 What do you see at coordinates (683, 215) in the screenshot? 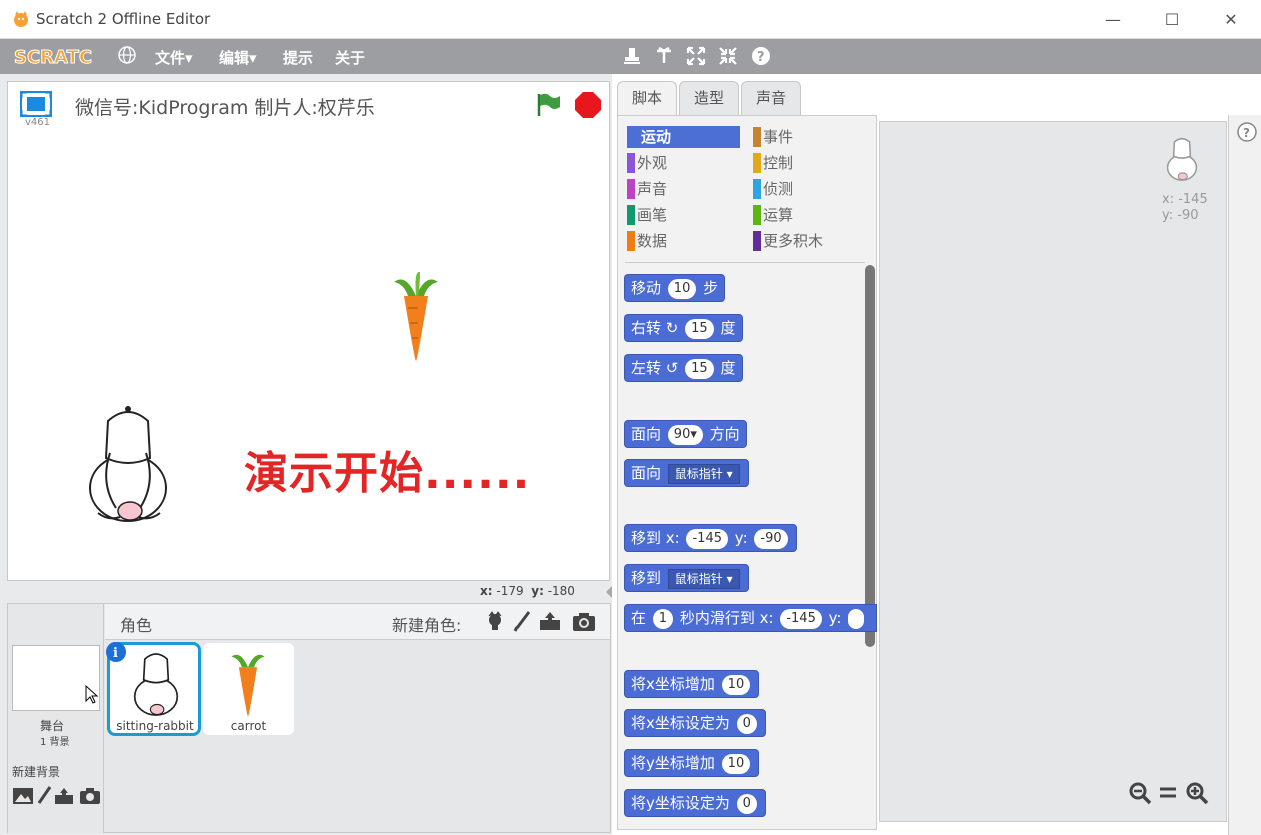
I see `category-pen: 画笔` at bounding box center [683, 215].